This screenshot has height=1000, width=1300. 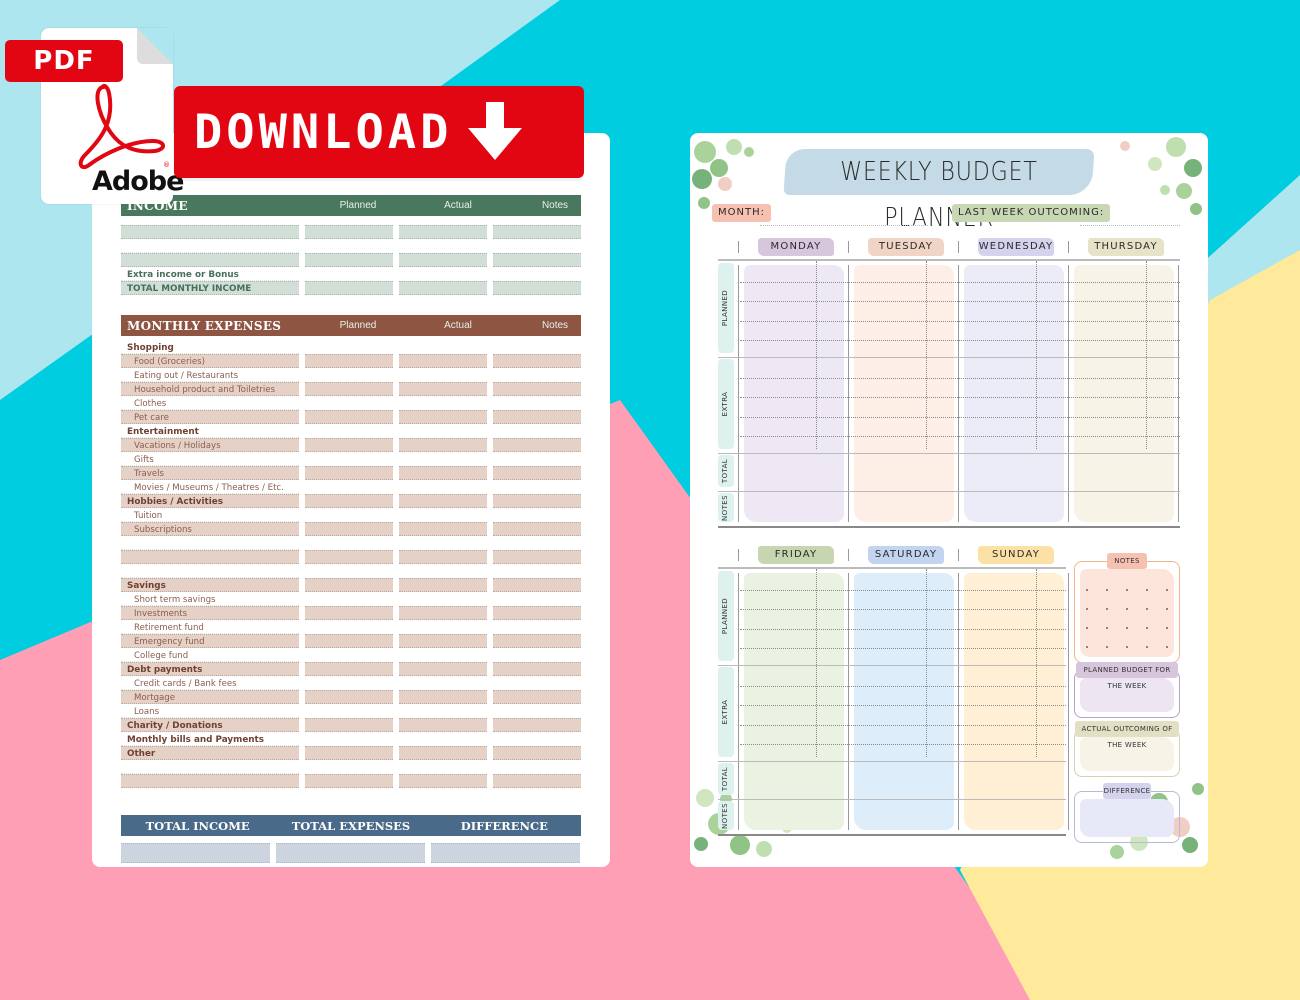 What do you see at coordinates (1130, 225) in the screenshot?
I see `last-week-input-line` at bounding box center [1130, 225].